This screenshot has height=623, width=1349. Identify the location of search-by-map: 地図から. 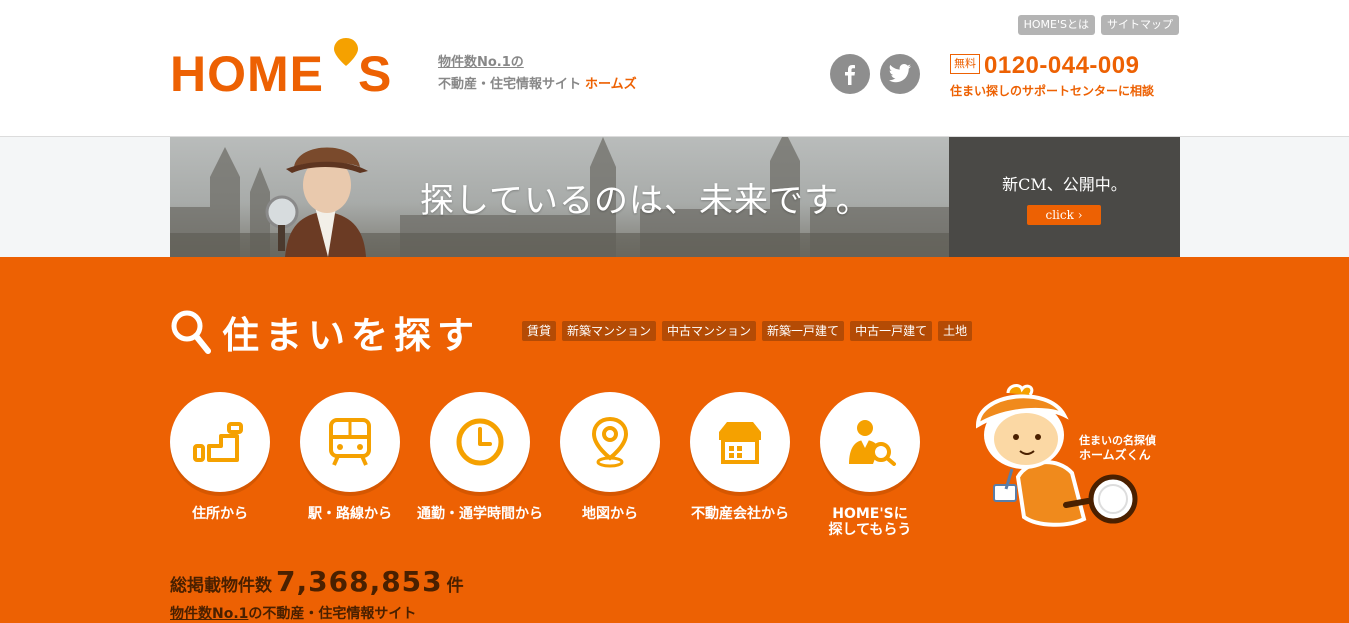
(610, 457).